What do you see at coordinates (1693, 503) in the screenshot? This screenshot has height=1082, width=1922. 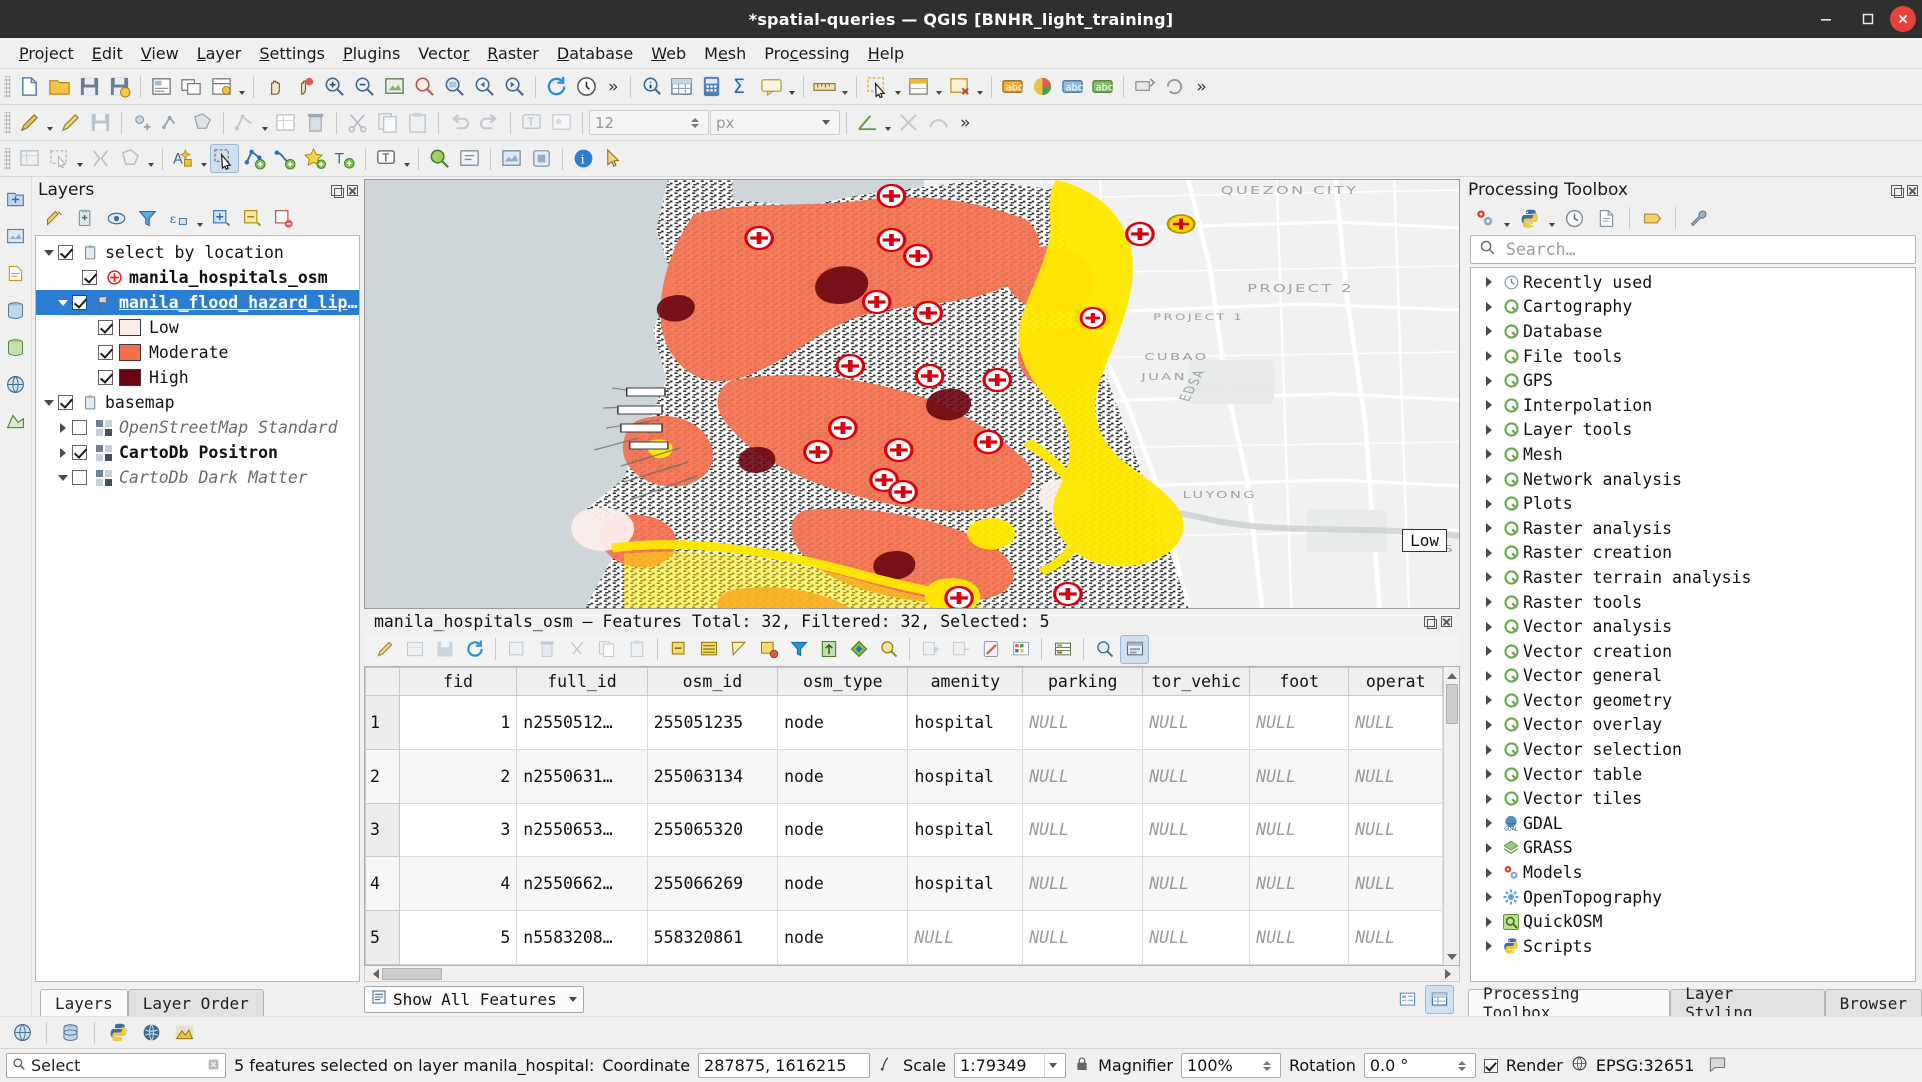 I see `processing-node-plots: Plots` at bounding box center [1693, 503].